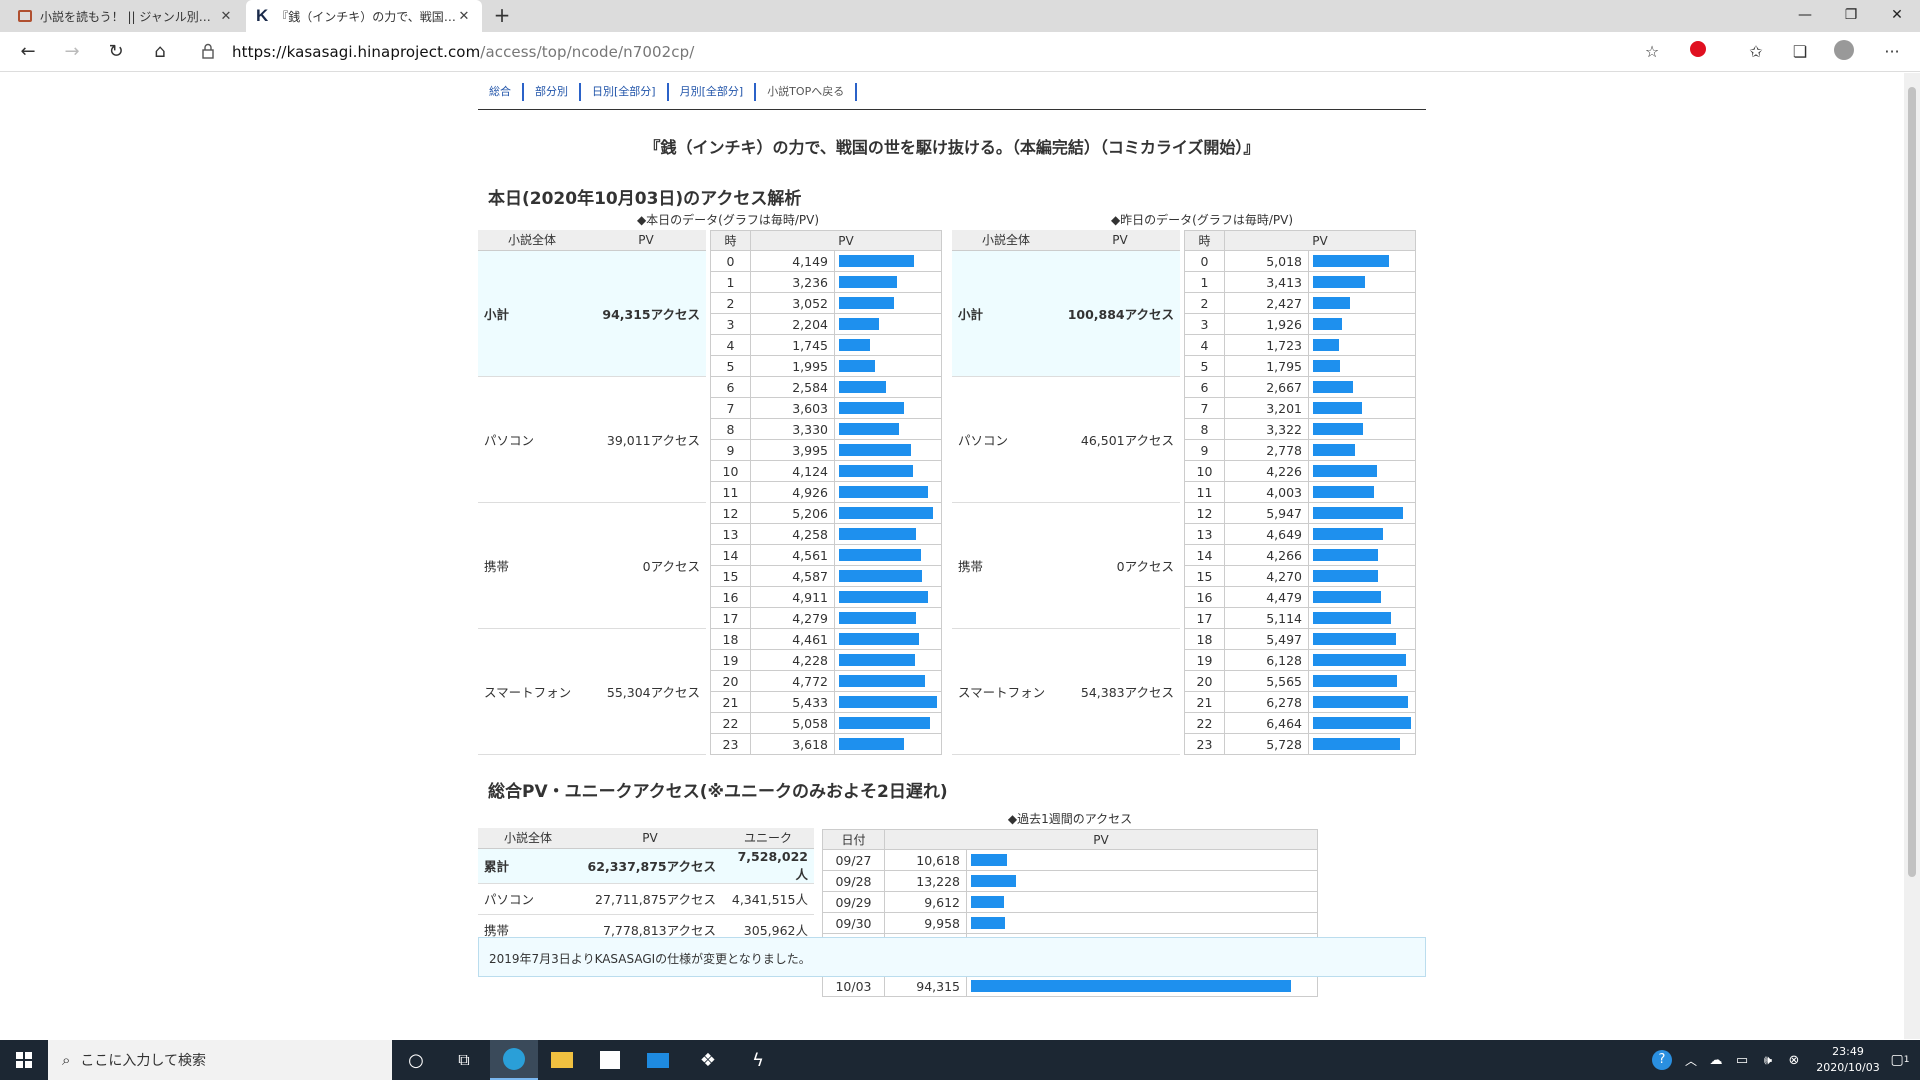 This screenshot has height=1080, width=1920. I want to click on scrollbar-thumb, so click(1912, 482).